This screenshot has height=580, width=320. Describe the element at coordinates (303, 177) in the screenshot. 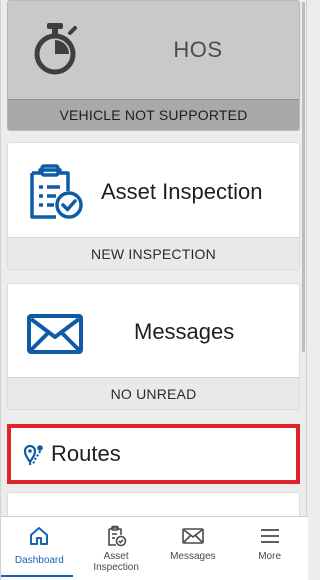

I see `scrollbar-thumb` at that location.